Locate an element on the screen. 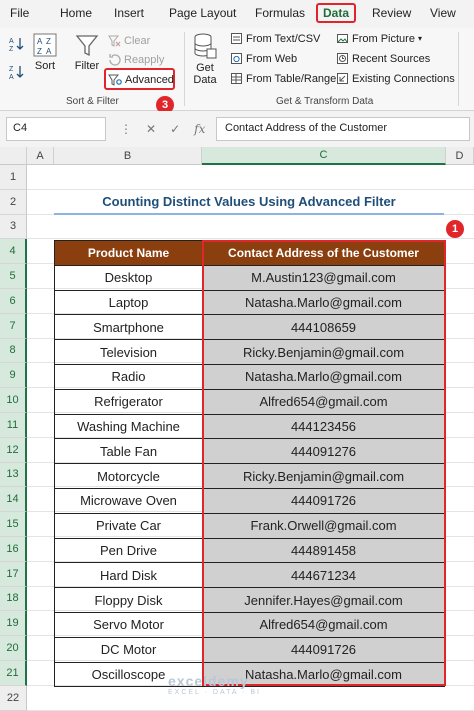 The height and width of the screenshot is (711, 474). function-icon: fx is located at coordinates (199, 129).